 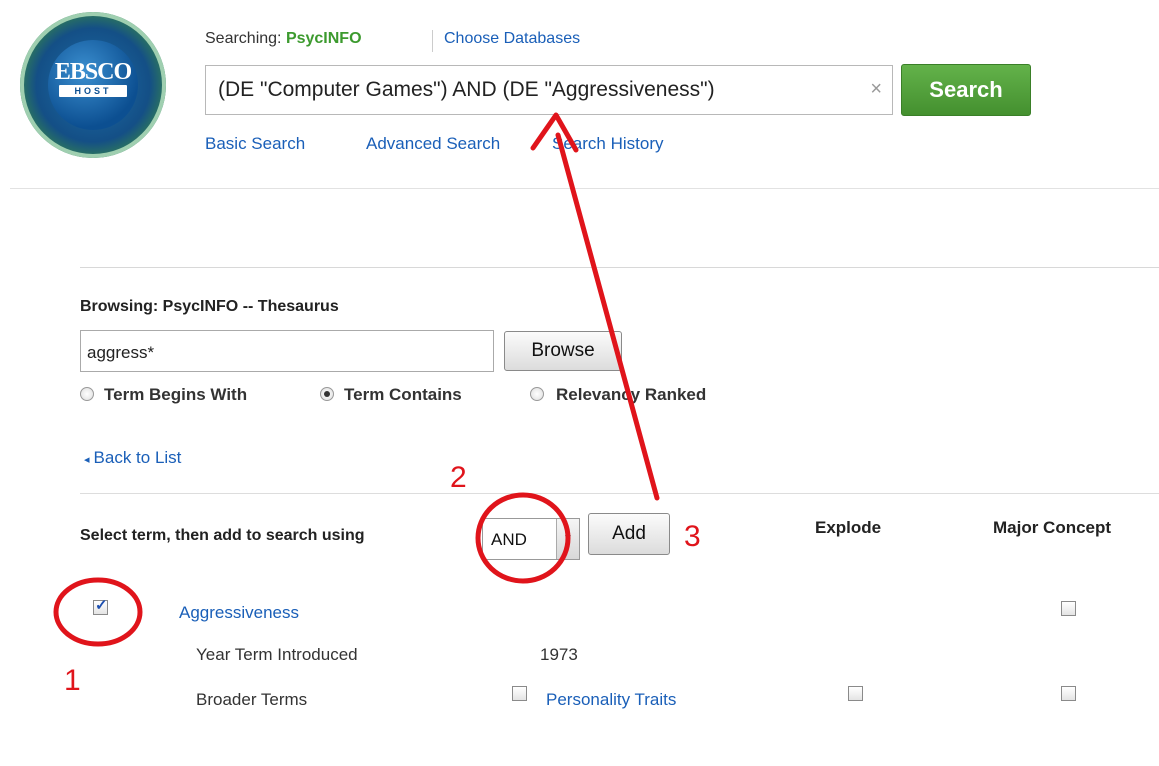 I want to click on annotation-number-2: 2, so click(x=458, y=477).